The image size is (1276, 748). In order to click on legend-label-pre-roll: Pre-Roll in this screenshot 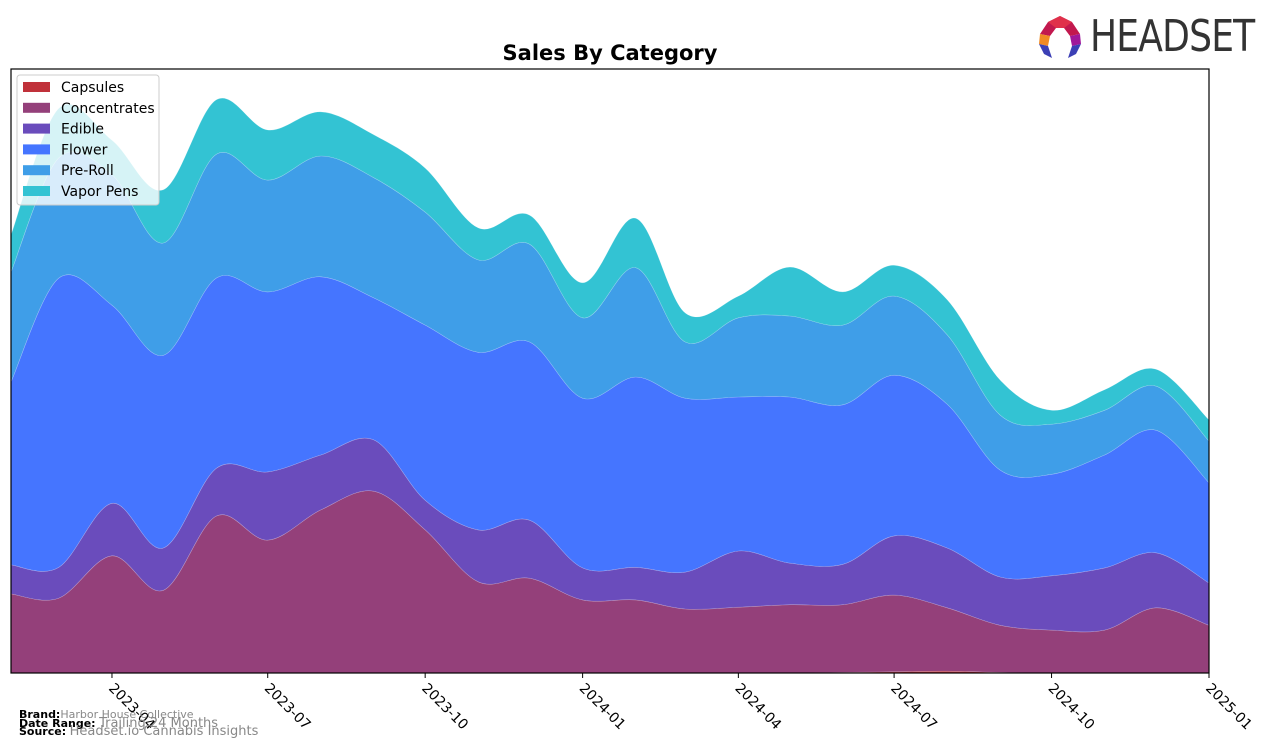, I will do `click(87, 171)`.